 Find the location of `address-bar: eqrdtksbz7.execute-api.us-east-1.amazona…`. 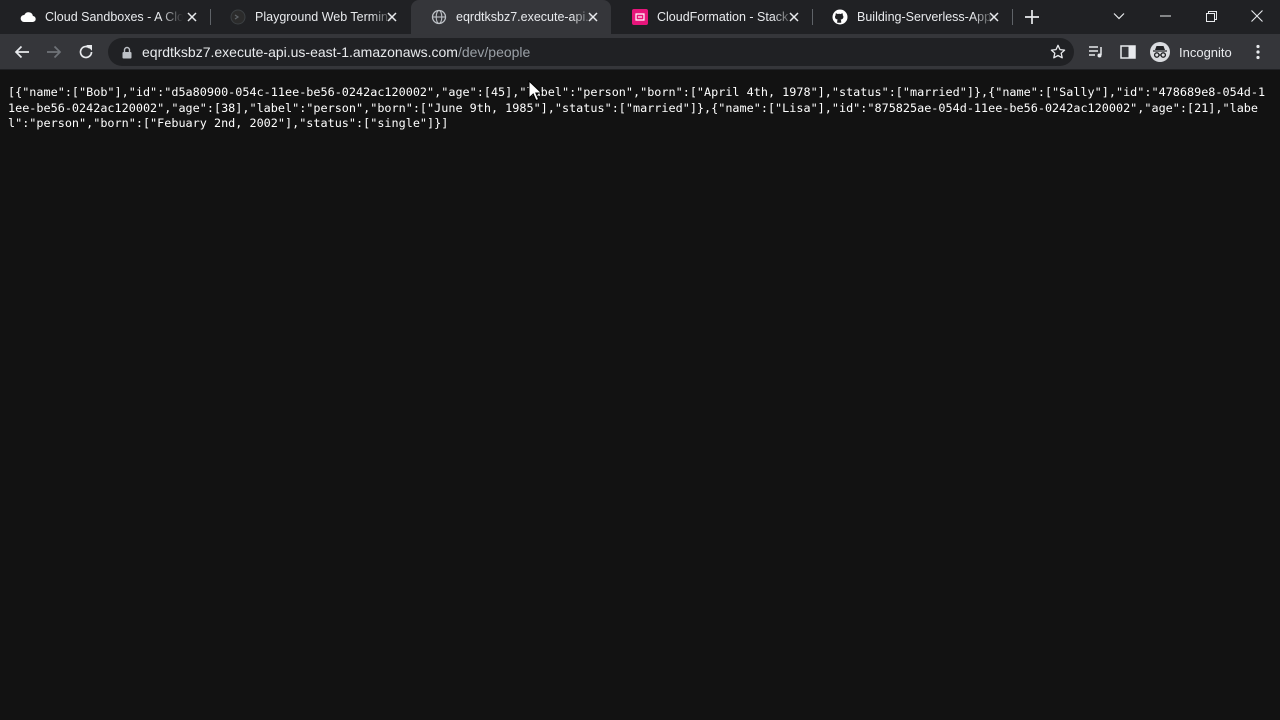

address-bar: eqrdtksbz7.execute-api.us-east-1.amazona… is located at coordinates (591, 52).